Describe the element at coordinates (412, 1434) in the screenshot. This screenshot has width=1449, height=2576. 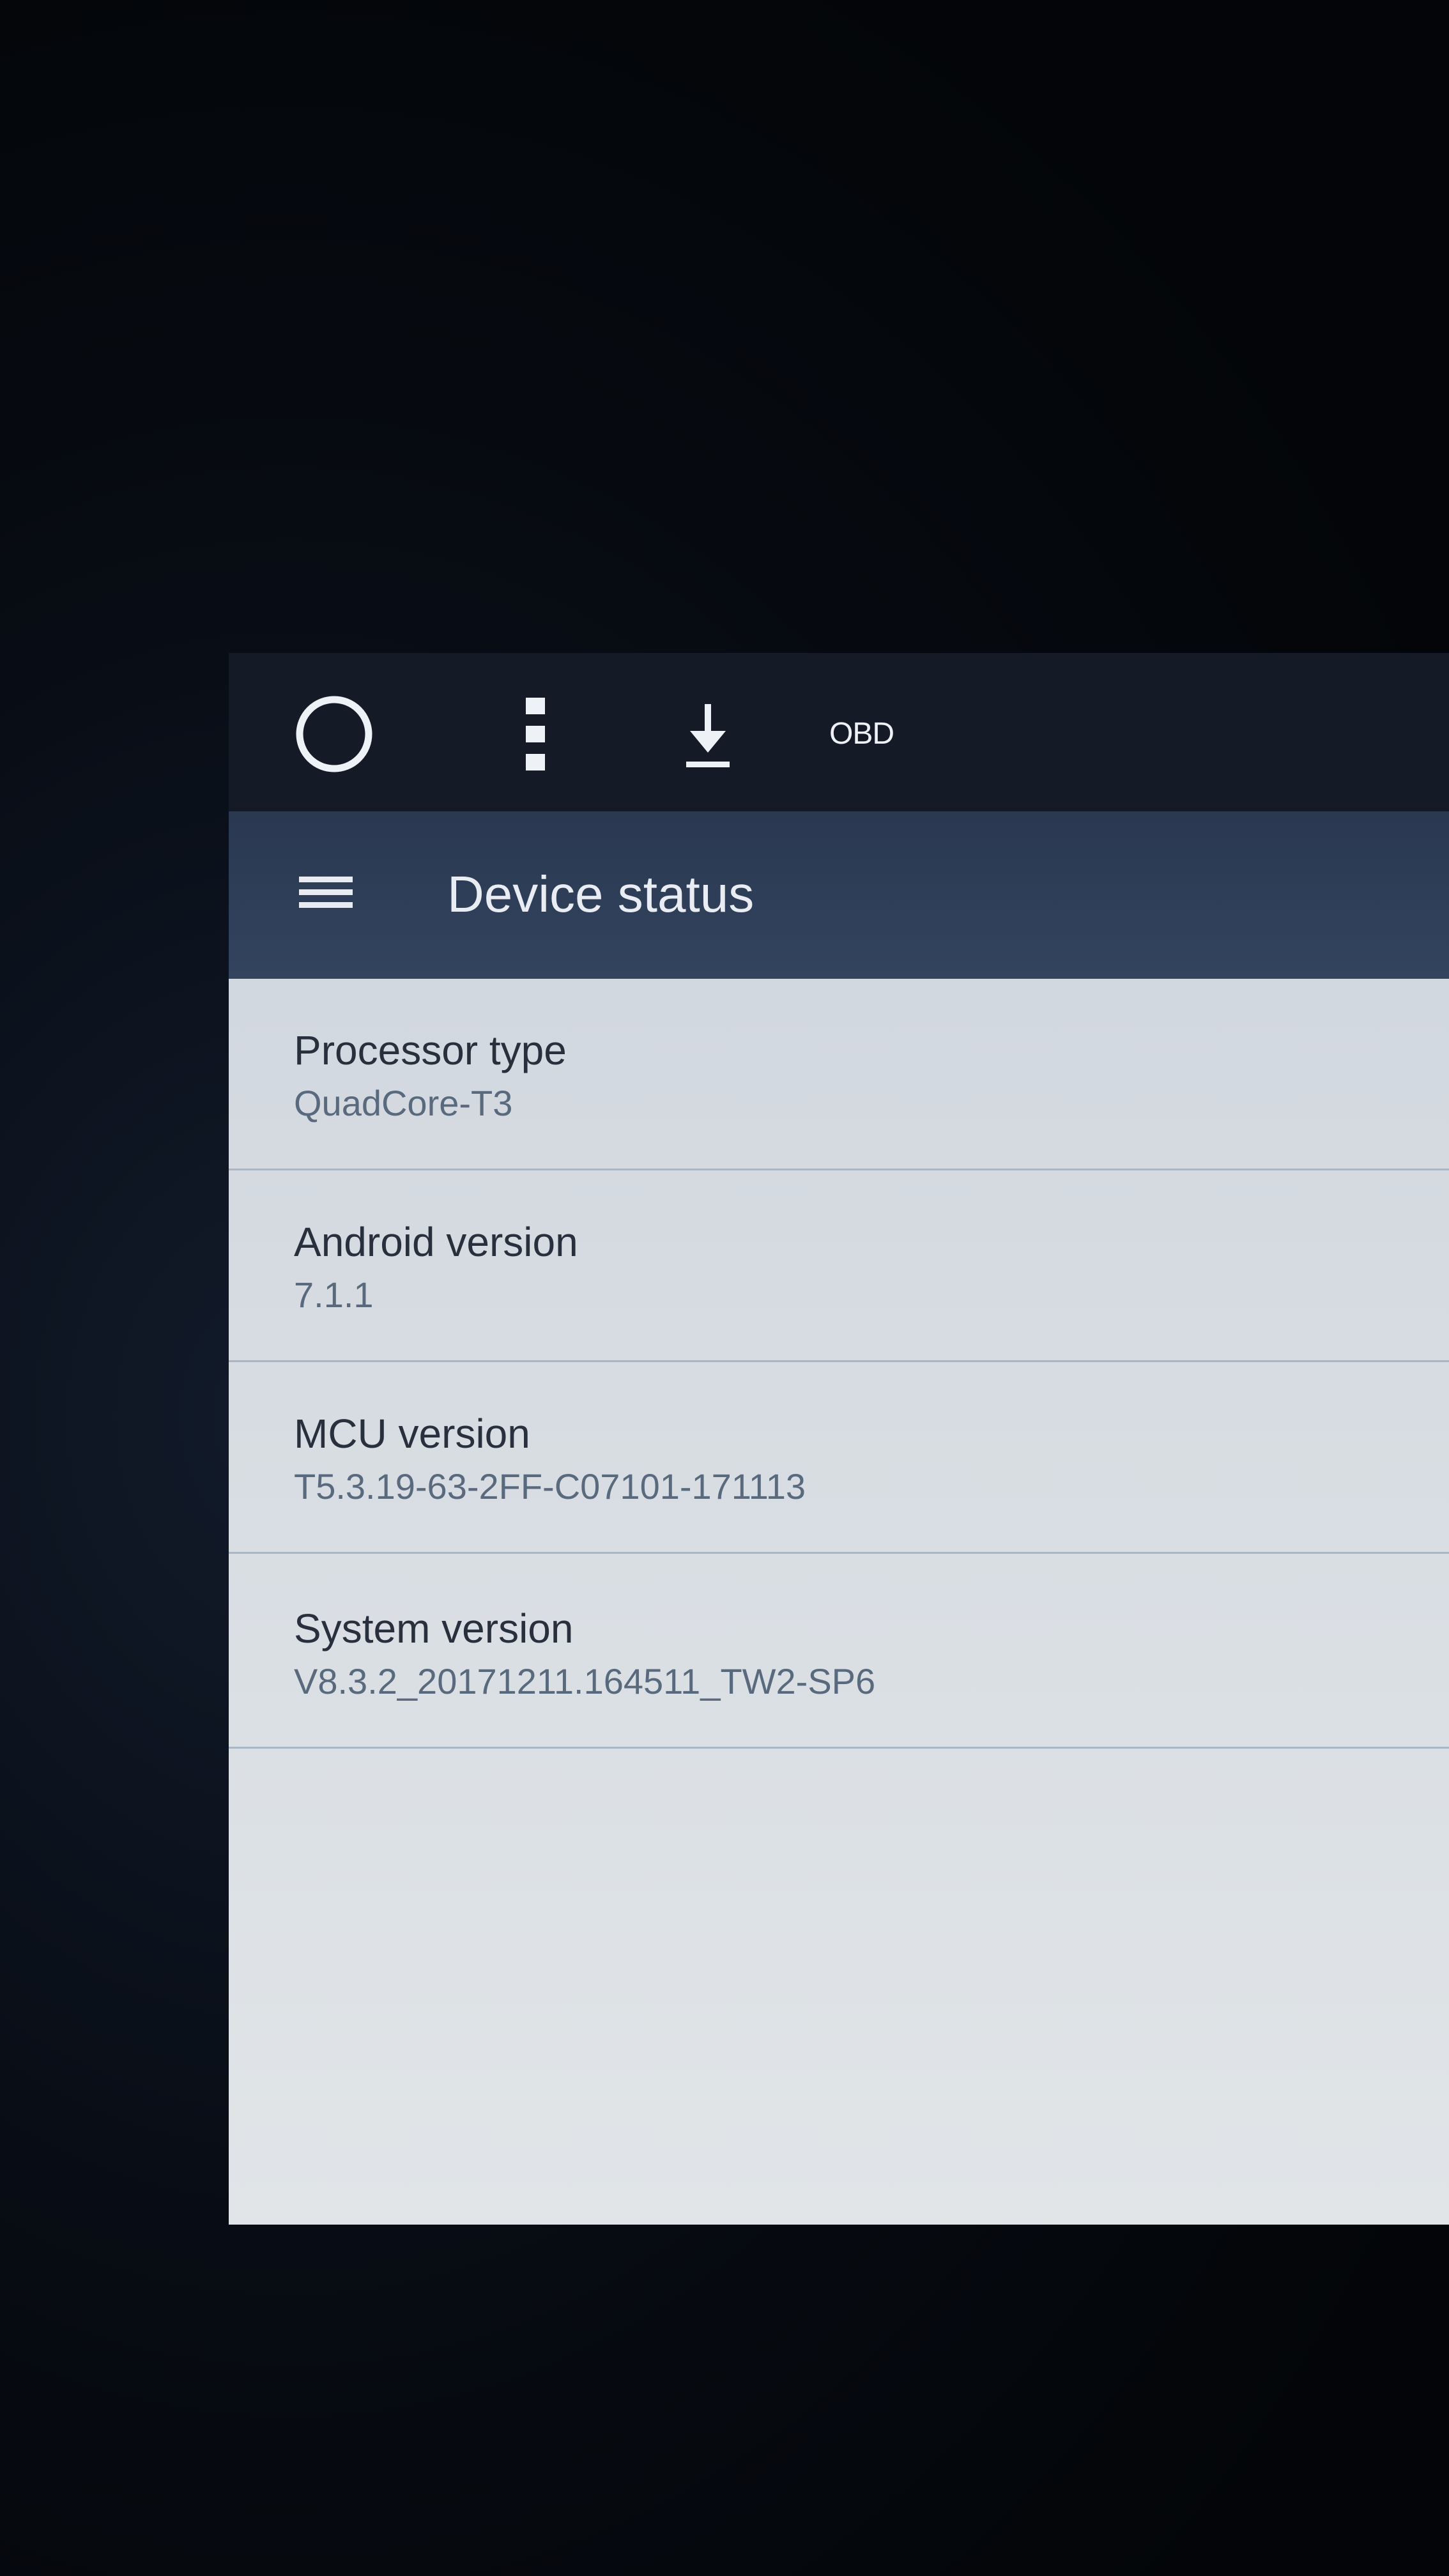
I see `list-item-title: MCU version` at that location.